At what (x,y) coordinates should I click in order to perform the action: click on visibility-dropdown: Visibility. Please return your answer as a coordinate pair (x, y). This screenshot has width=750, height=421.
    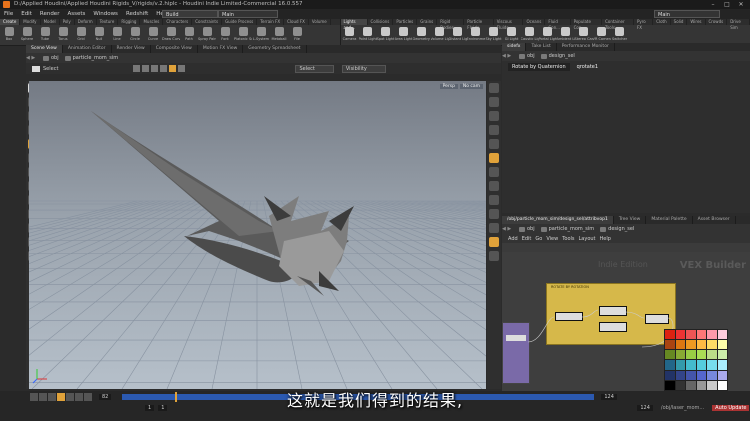
    Looking at the image, I should click on (363, 68).